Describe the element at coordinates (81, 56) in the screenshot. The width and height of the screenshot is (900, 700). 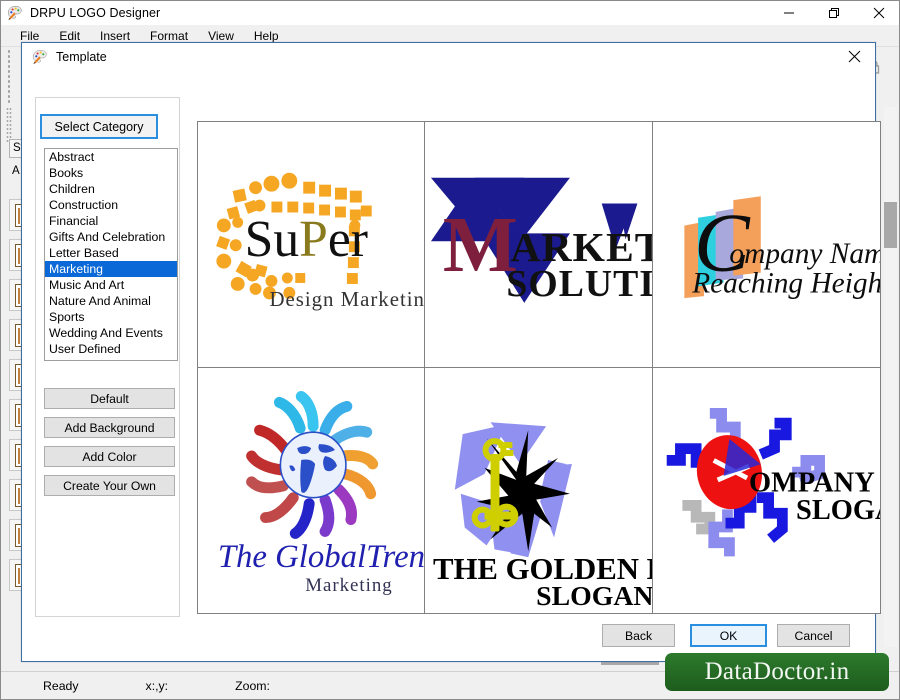
I see `dialog-title: Template` at that location.